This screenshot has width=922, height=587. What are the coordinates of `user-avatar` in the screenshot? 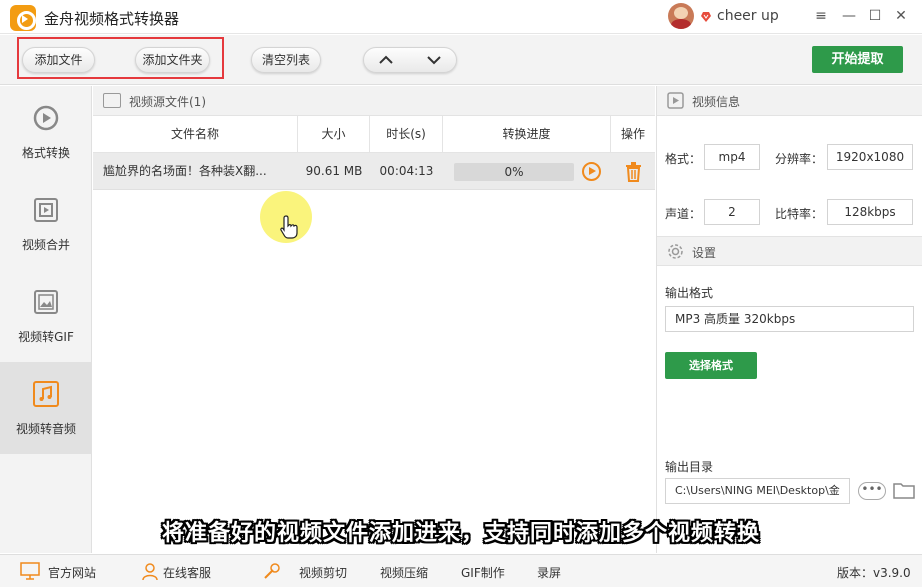 It's located at (681, 16).